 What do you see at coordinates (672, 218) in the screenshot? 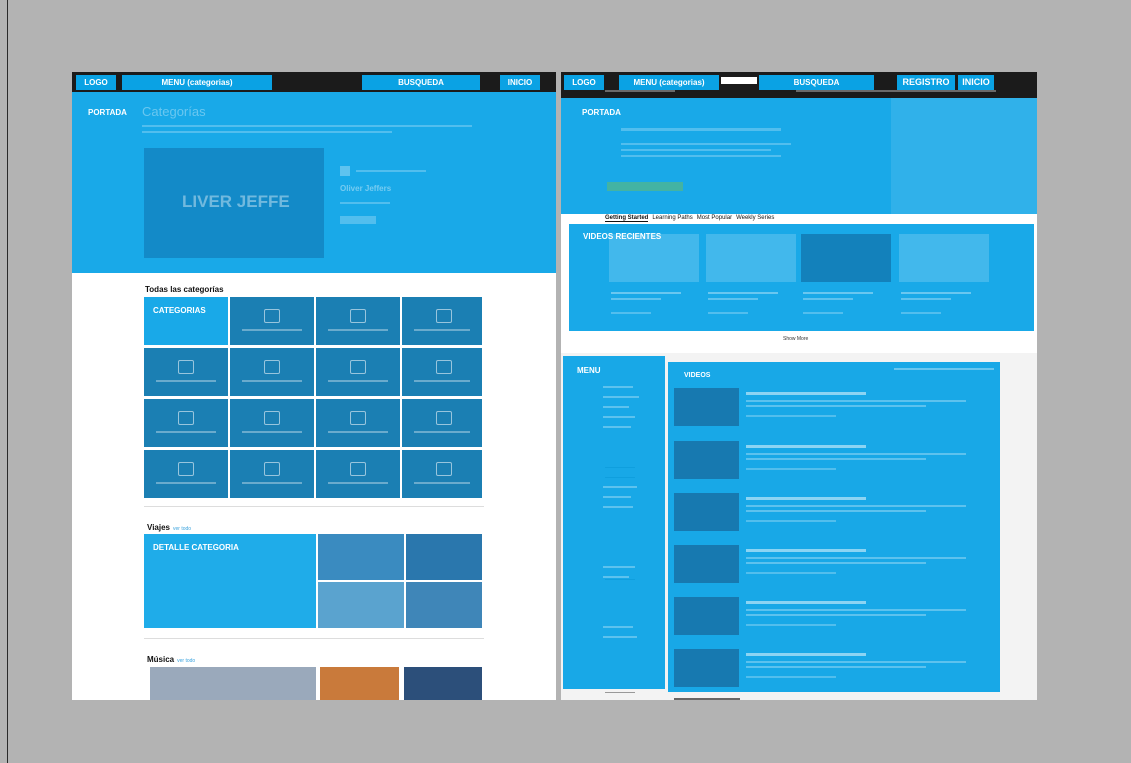
I see `tab-learning-paths: Learning Paths` at bounding box center [672, 218].